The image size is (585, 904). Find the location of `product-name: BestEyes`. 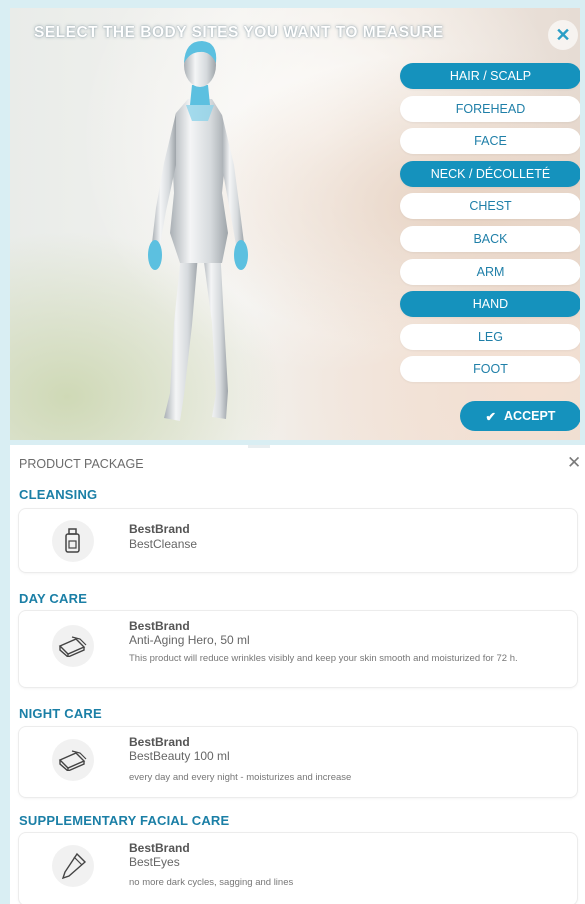

product-name: BestEyes is located at coordinates (154, 862).